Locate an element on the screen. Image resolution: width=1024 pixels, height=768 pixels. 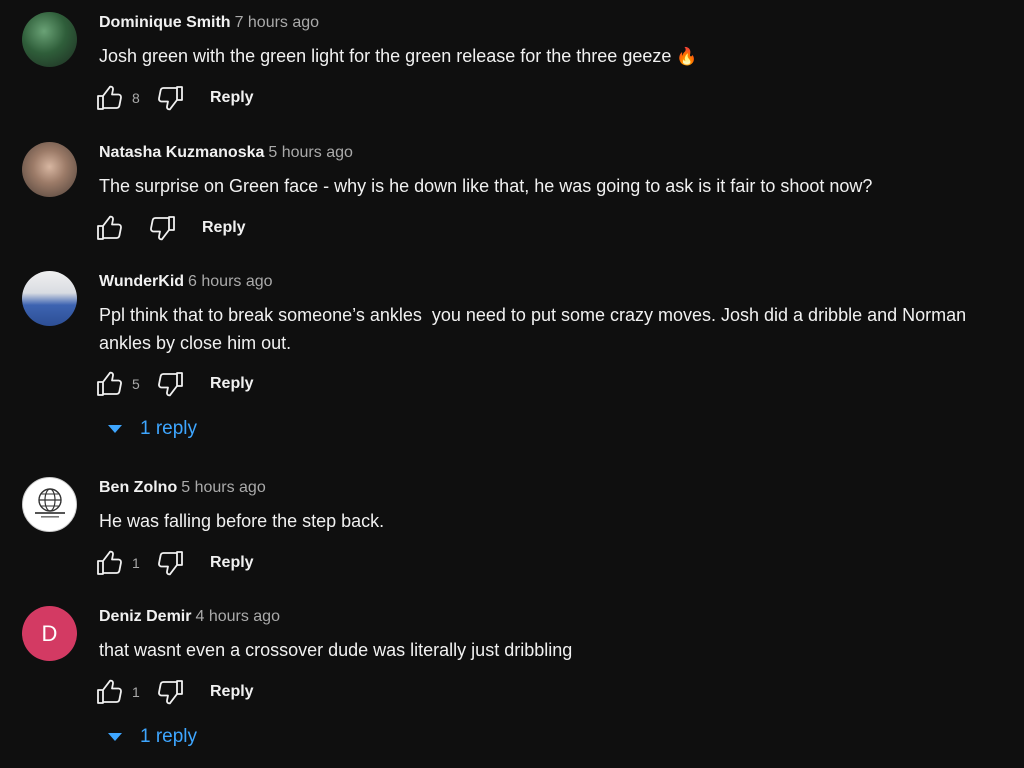
comment-actions: Reply is located at coordinates (171, 228).